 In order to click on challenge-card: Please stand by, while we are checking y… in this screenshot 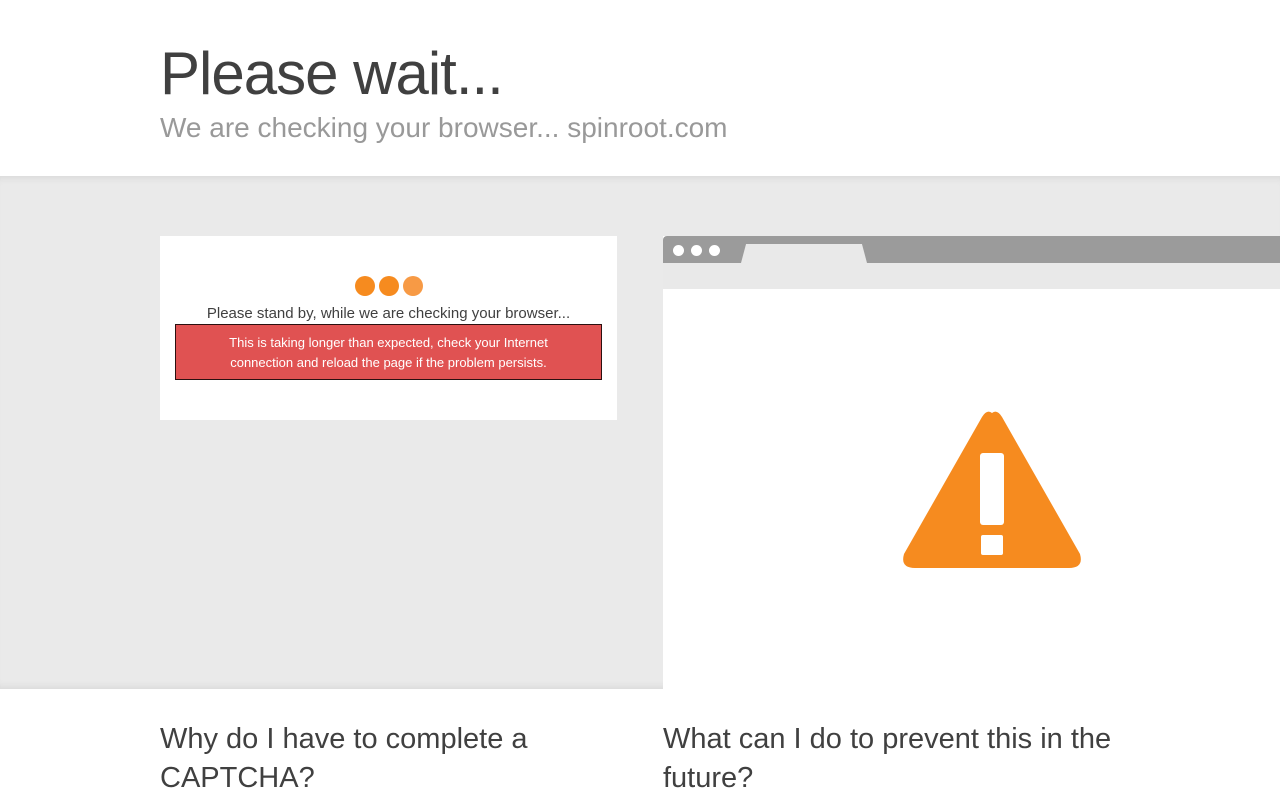, I will do `click(388, 328)`.